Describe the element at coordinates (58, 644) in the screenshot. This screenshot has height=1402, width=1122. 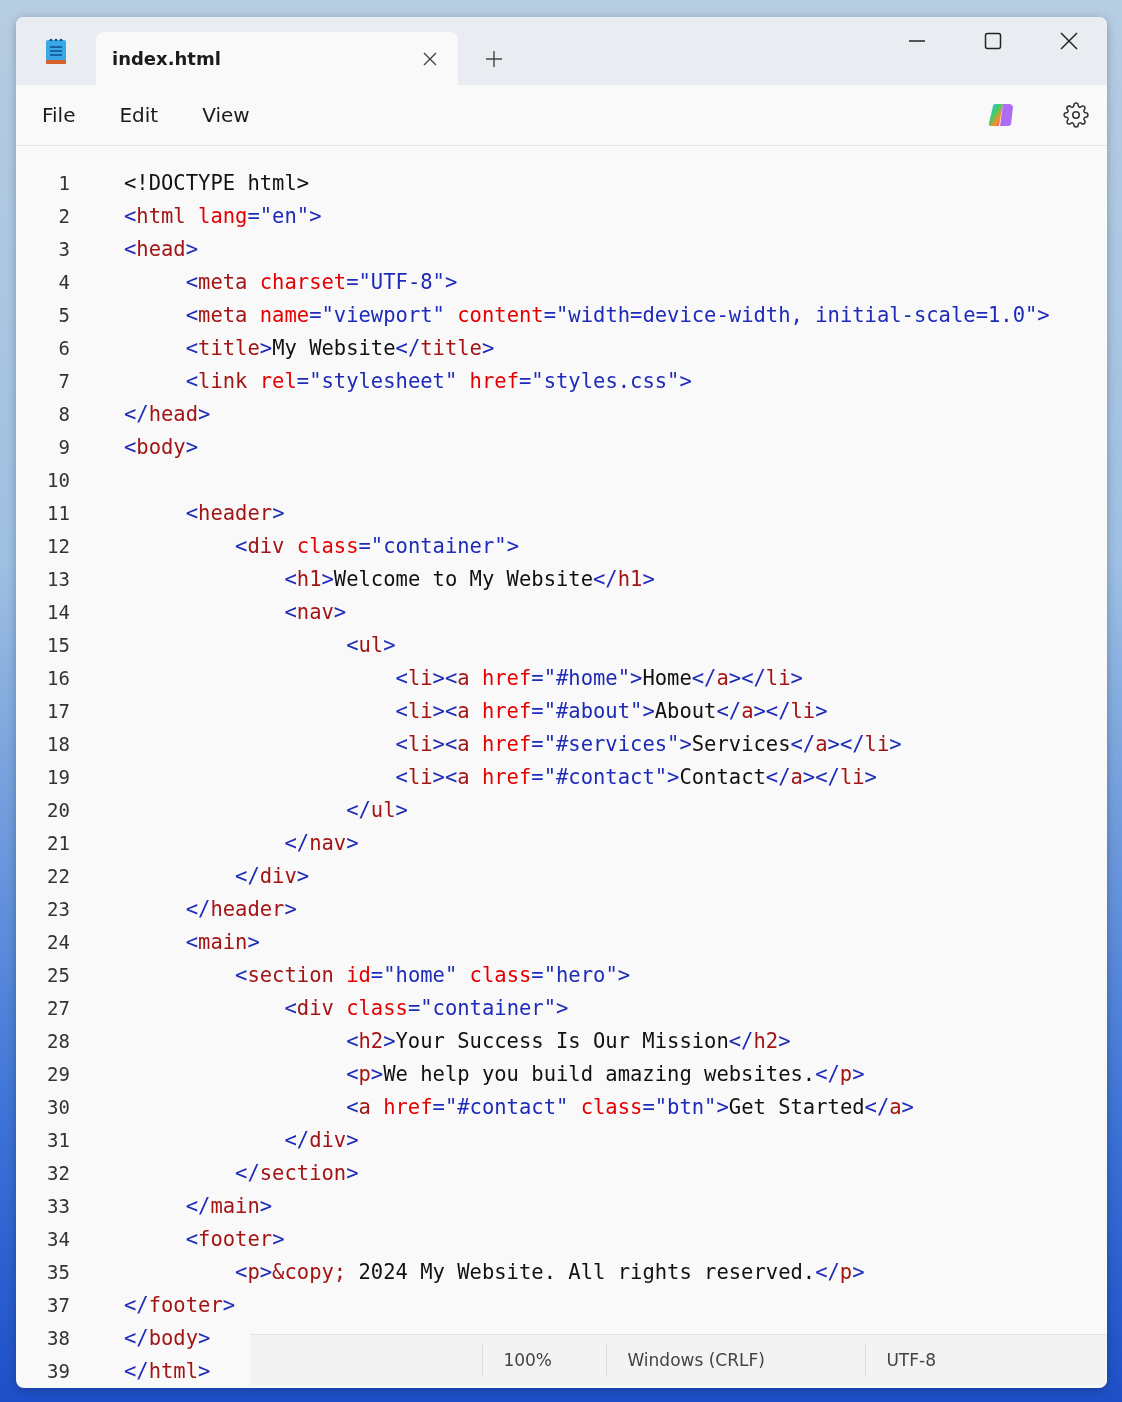
I see `line-number: 15` at that location.